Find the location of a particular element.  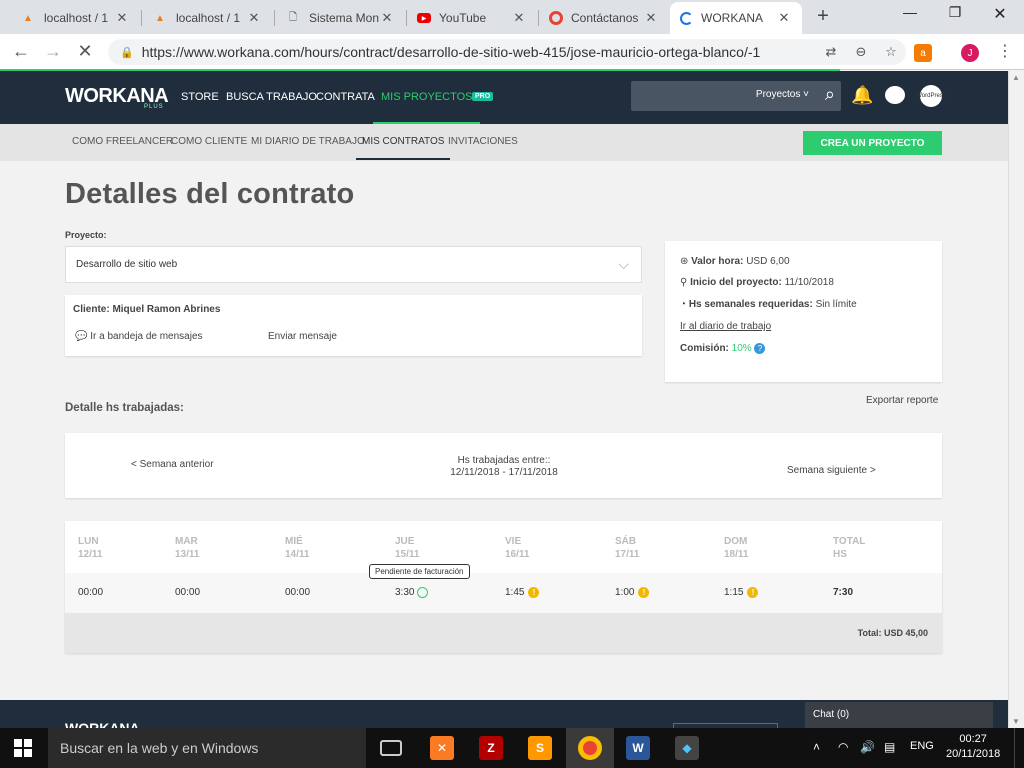

search-icon: ⌕ is located at coordinates (830, 94).